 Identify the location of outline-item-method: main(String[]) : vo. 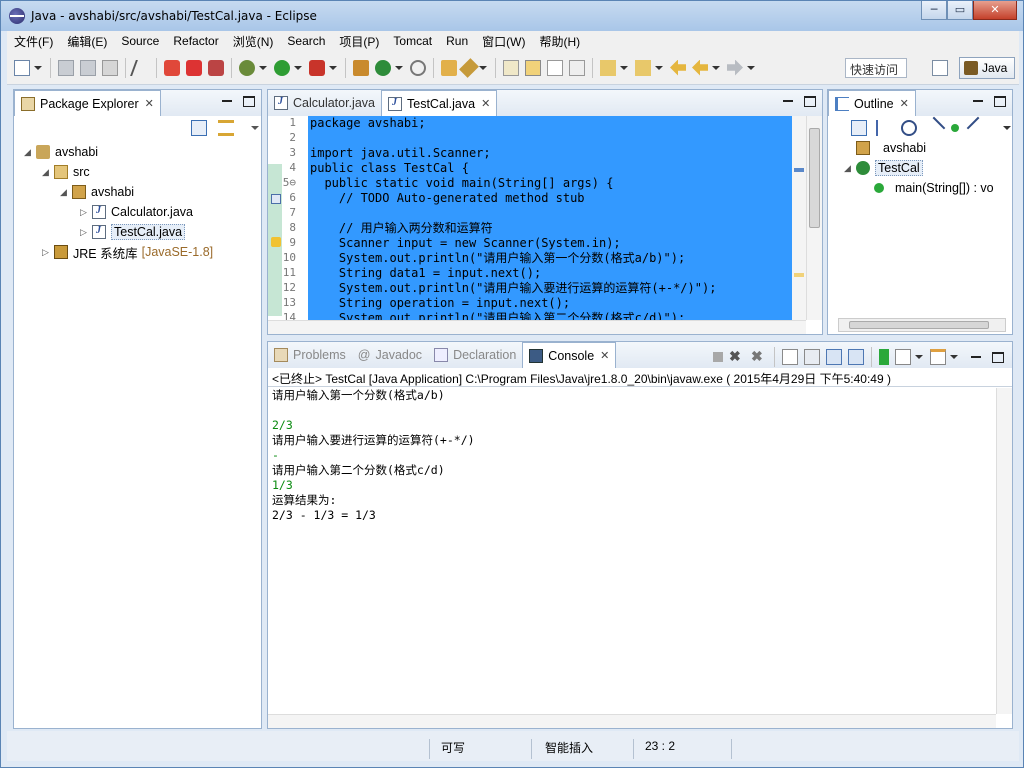
(919, 188).